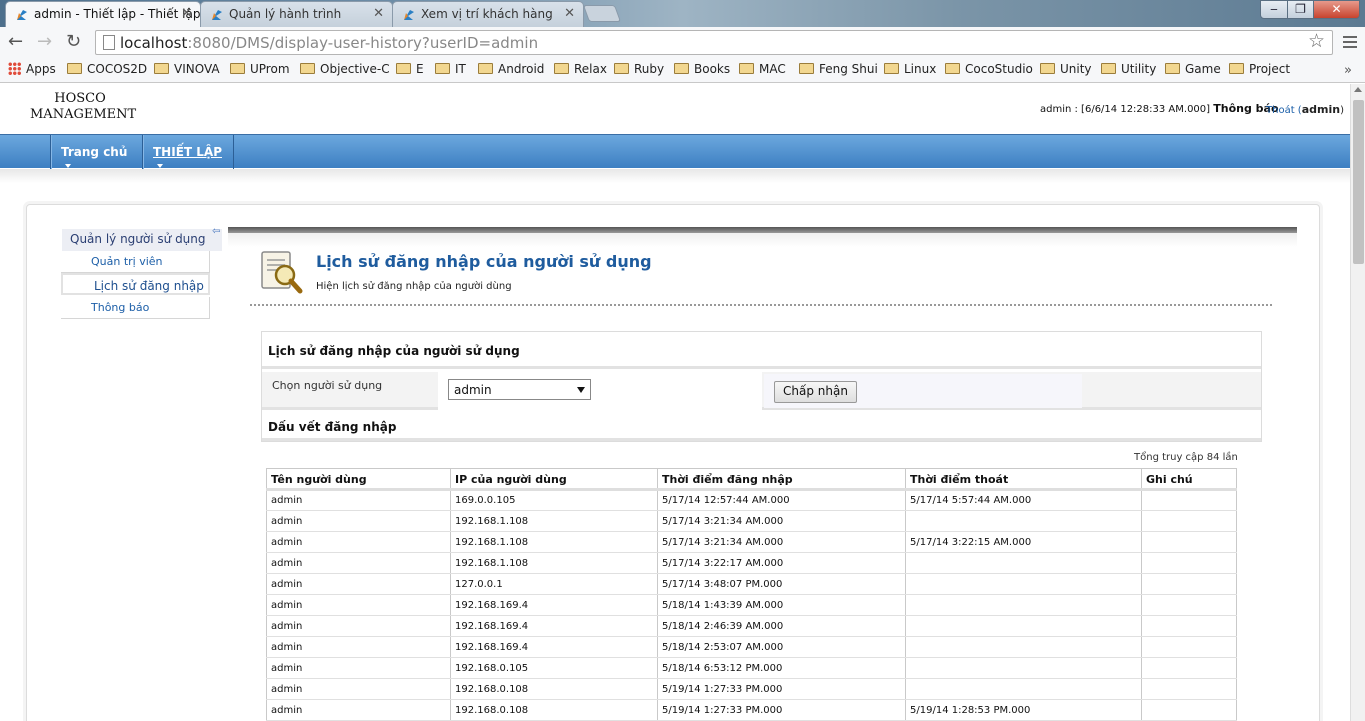  What do you see at coordinates (187, 69) in the screenshot?
I see `bookmark-folder: VINOVA` at bounding box center [187, 69].